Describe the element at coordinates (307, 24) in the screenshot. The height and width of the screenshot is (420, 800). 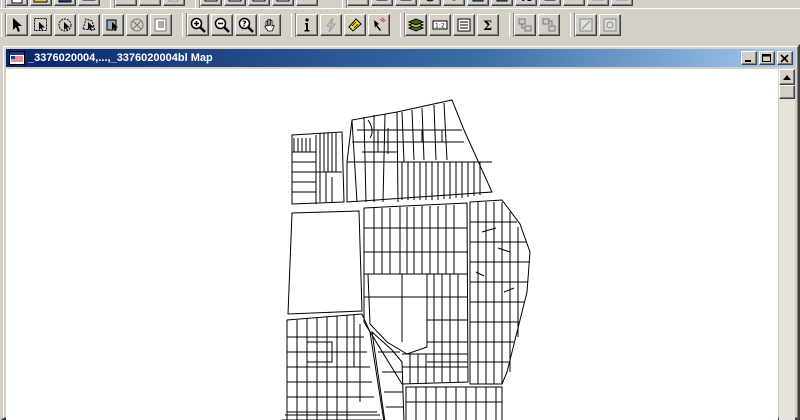
I see `info-tool-icon` at that location.